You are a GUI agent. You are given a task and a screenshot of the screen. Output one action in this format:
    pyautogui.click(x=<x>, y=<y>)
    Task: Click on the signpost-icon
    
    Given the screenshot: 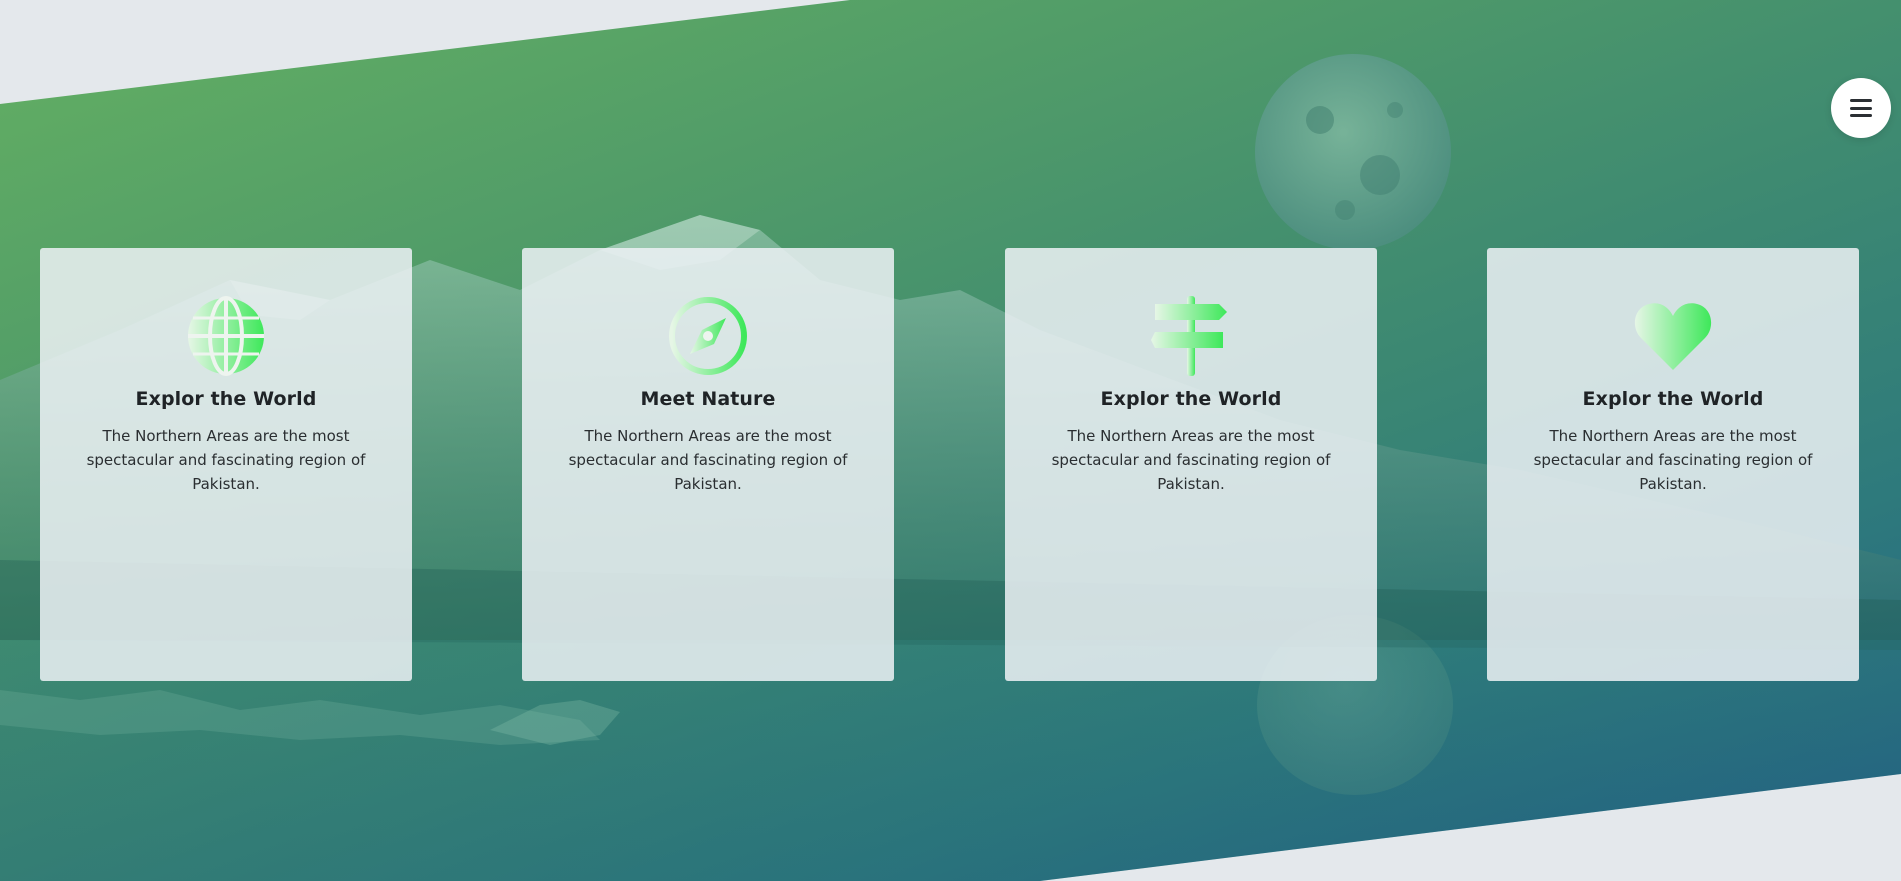 What is the action you would take?
    pyautogui.click(x=1189, y=336)
    